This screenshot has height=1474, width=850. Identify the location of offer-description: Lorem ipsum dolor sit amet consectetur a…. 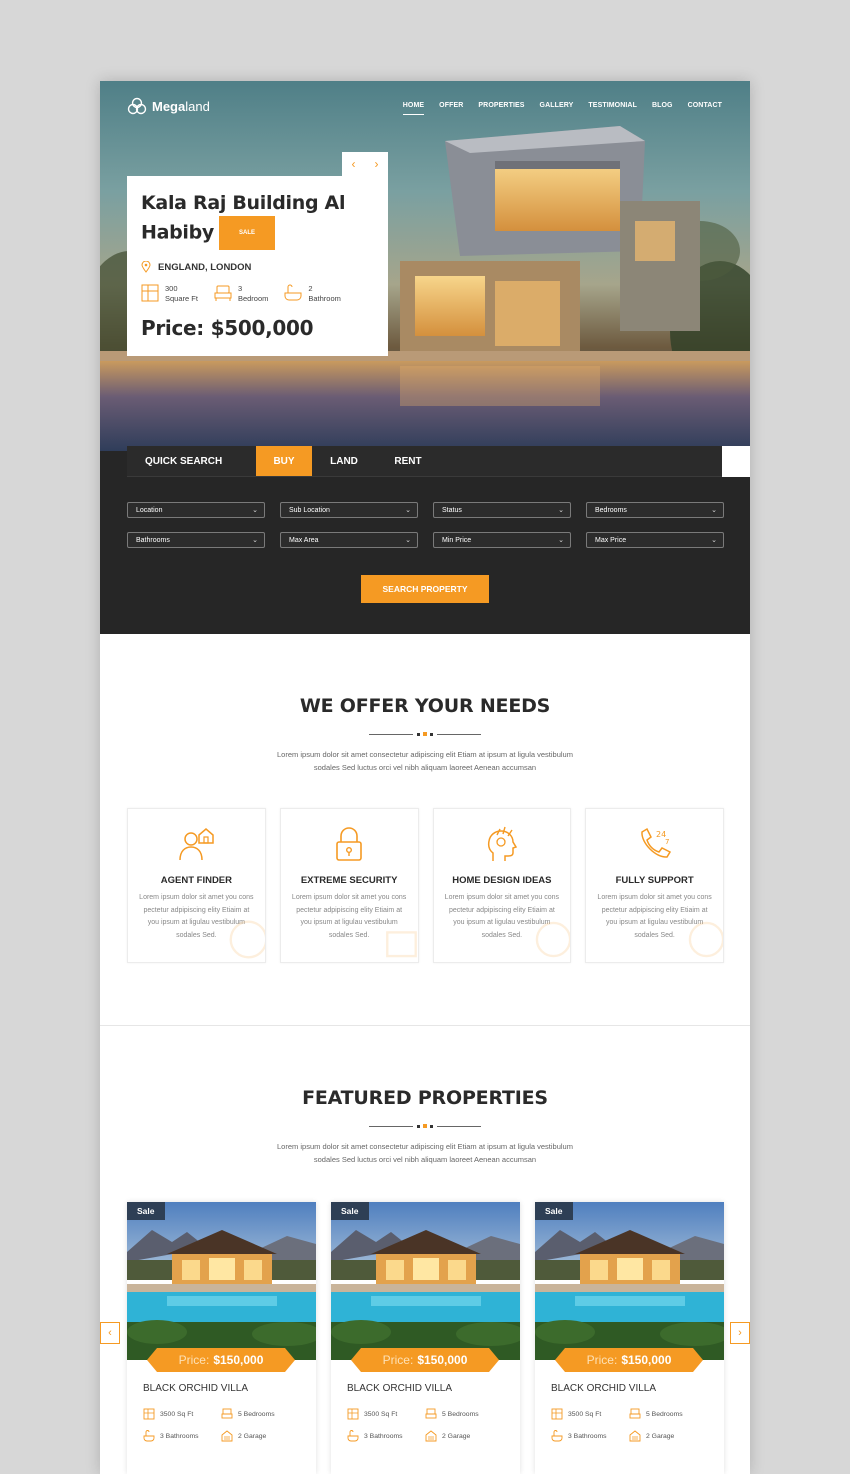
(425, 761).